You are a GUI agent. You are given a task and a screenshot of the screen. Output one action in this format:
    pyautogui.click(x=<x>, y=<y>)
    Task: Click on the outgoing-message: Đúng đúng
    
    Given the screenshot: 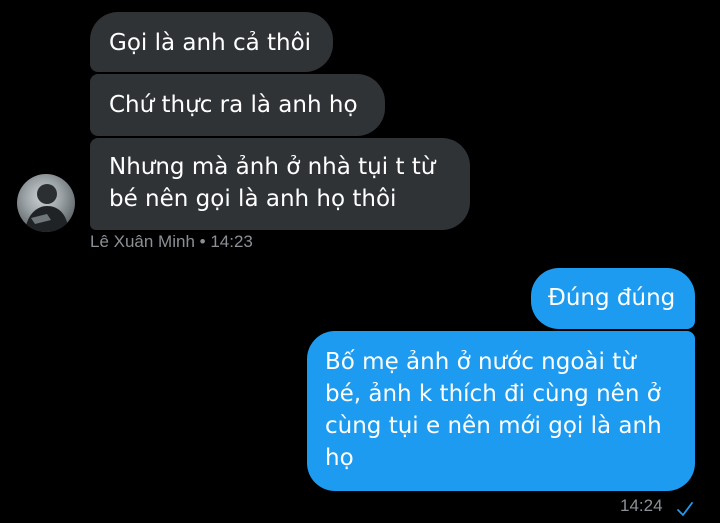 What is the action you would take?
    pyautogui.click(x=613, y=298)
    